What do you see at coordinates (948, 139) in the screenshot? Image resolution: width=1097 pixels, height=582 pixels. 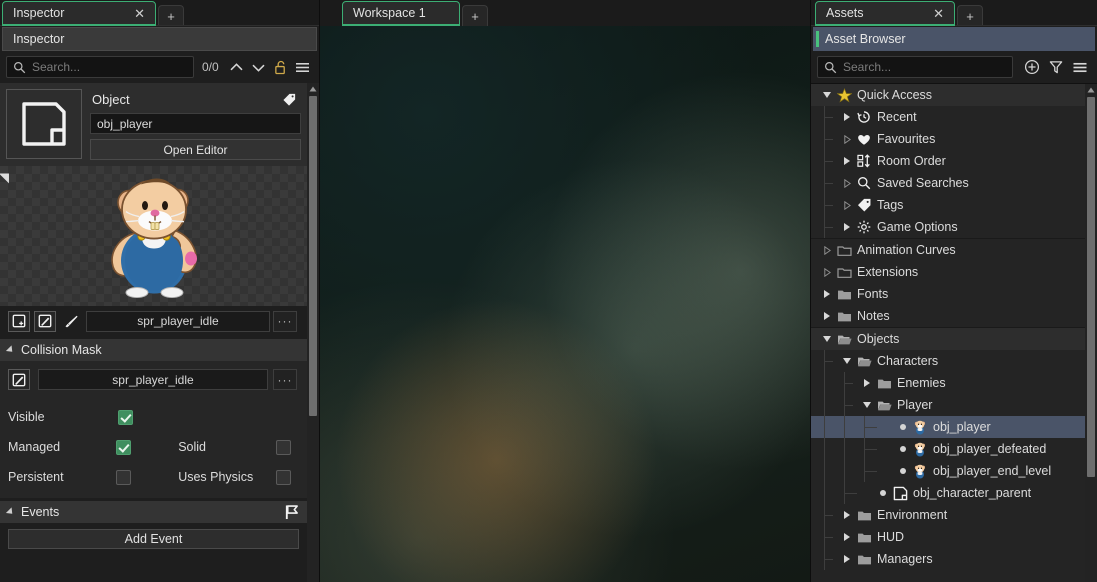 I see `asset-tree-row: Favourites` at bounding box center [948, 139].